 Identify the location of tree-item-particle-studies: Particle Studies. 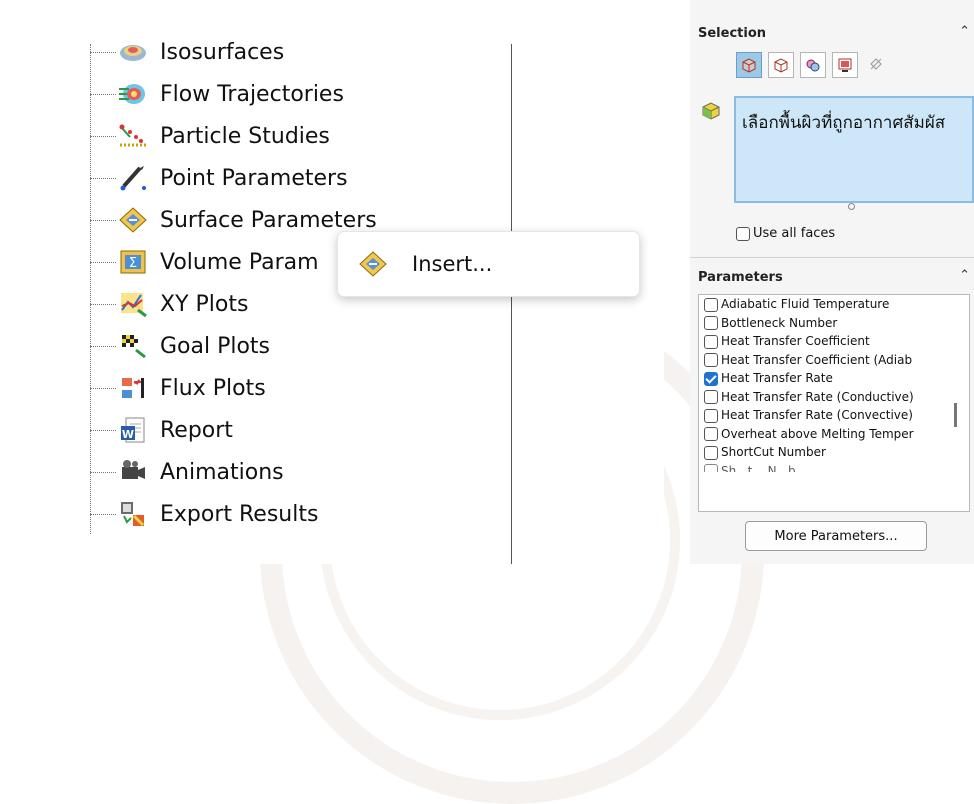
(210, 136).